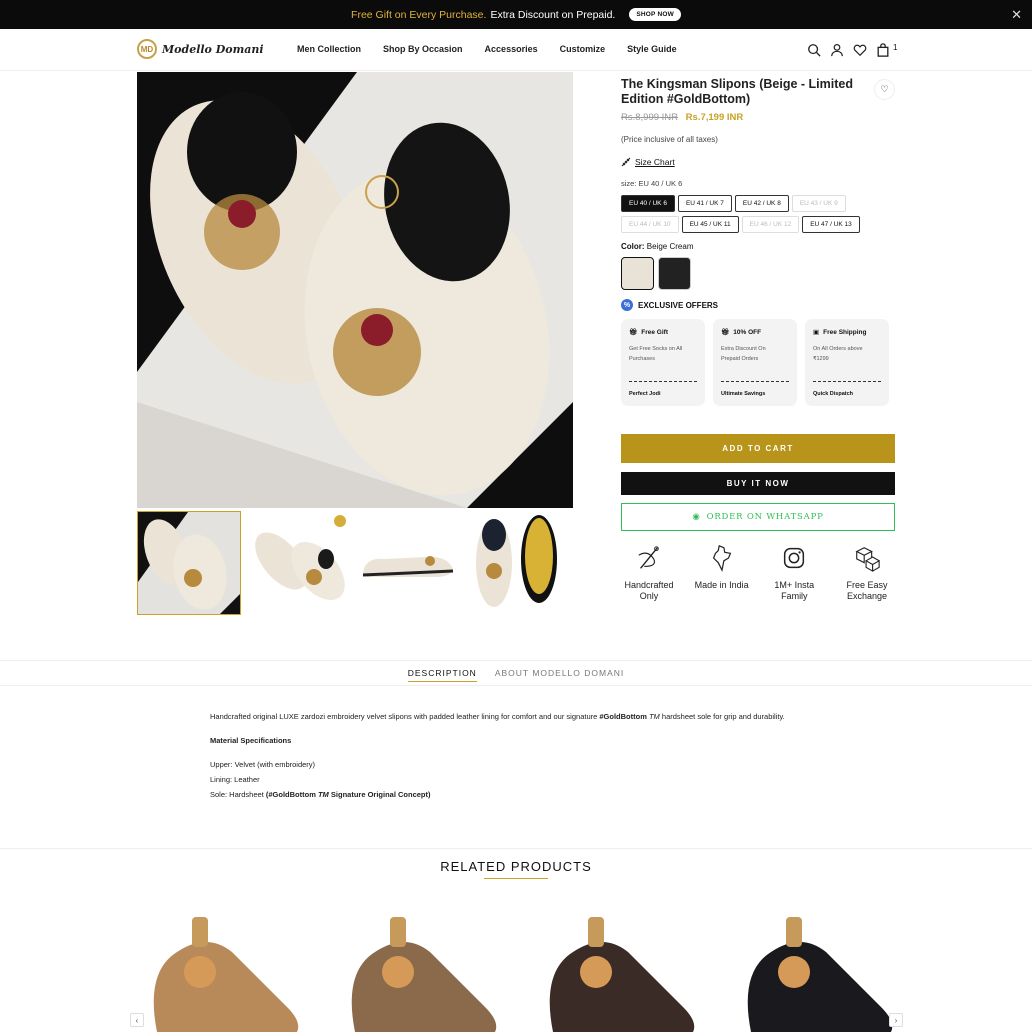 The image size is (1032, 1032). What do you see at coordinates (645, 394) in the screenshot?
I see `offer-footer: Perfect Jodi` at bounding box center [645, 394].